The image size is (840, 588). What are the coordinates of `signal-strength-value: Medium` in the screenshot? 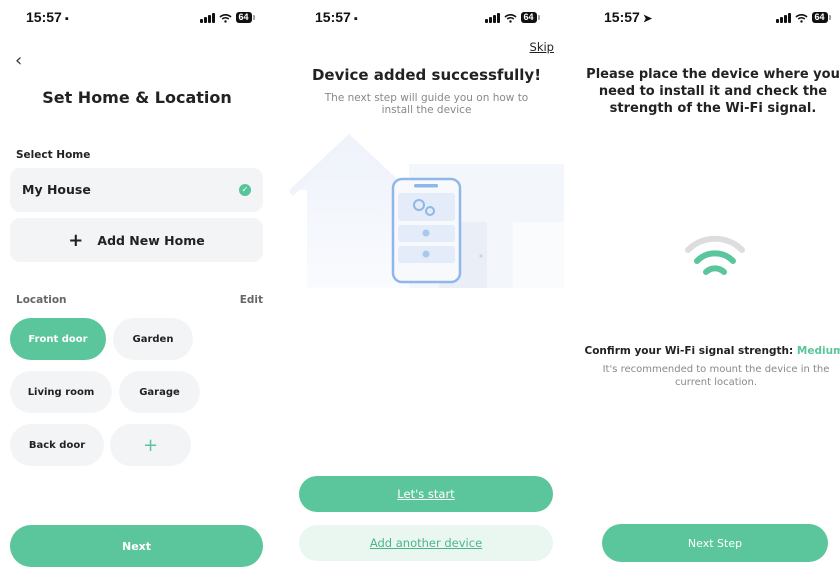 It's located at (818, 351).